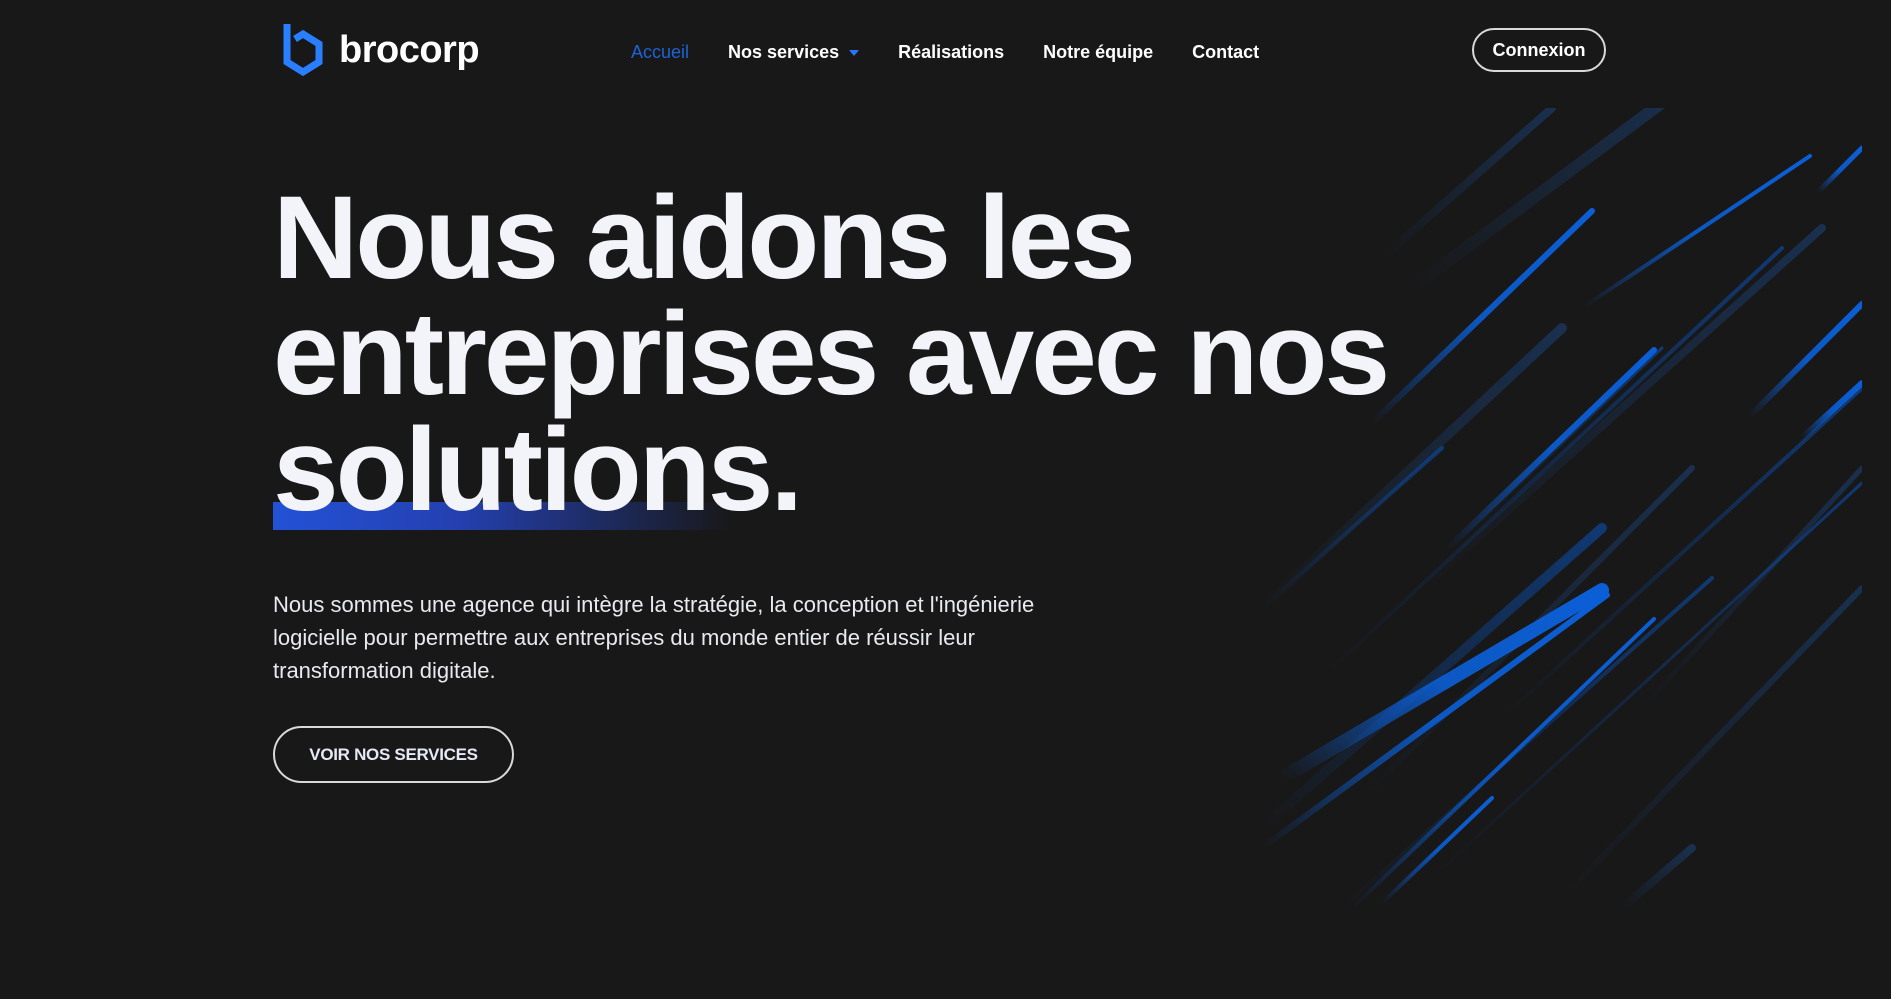 The image size is (1891, 999). What do you see at coordinates (538, 470) in the screenshot?
I see `hero-title-line: solutions.` at bounding box center [538, 470].